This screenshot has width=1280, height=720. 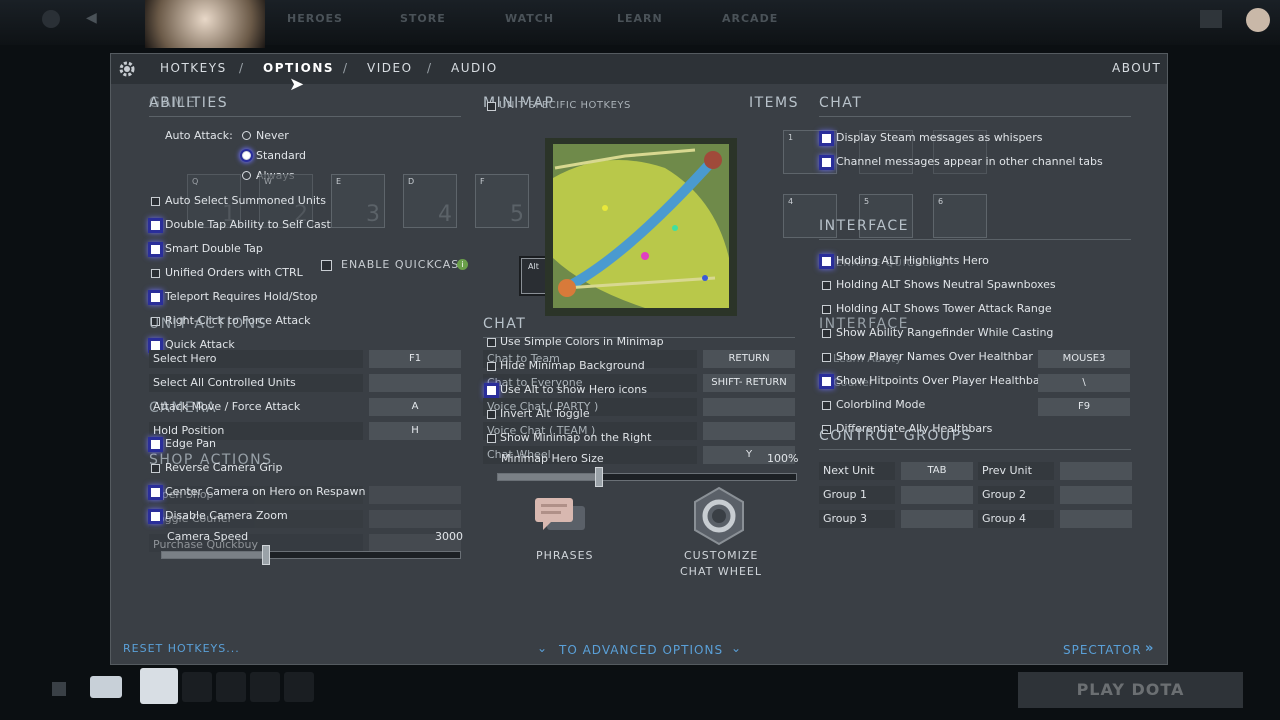 What do you see at coordinates (826, 405) in the screenshot?
I see `checkbox-colorblind-mode` at bounding box center [826, 405].